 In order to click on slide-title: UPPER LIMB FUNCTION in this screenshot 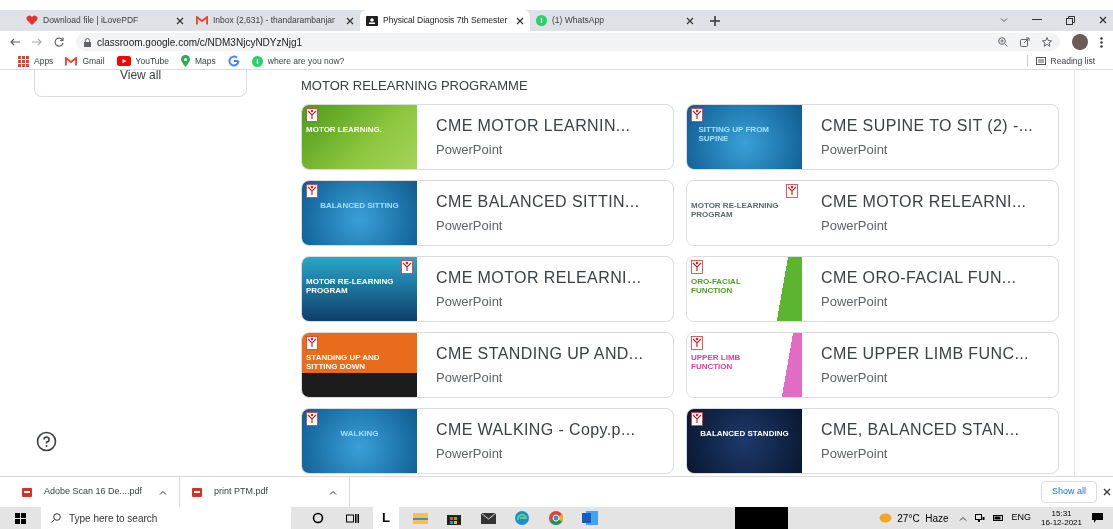, I will do `click(716, 362)`.